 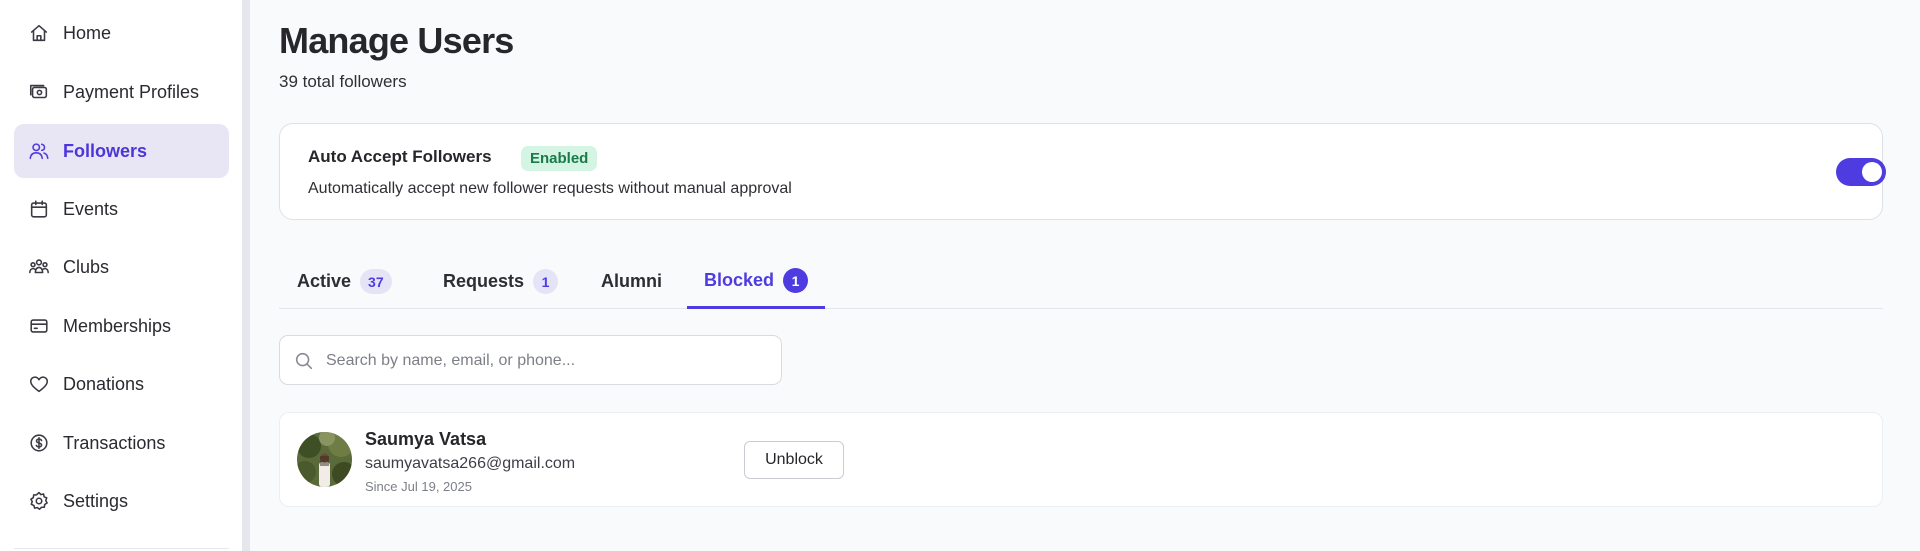 I want to click on sidebar-item-settings: Settings, so click(x=121, y=501).